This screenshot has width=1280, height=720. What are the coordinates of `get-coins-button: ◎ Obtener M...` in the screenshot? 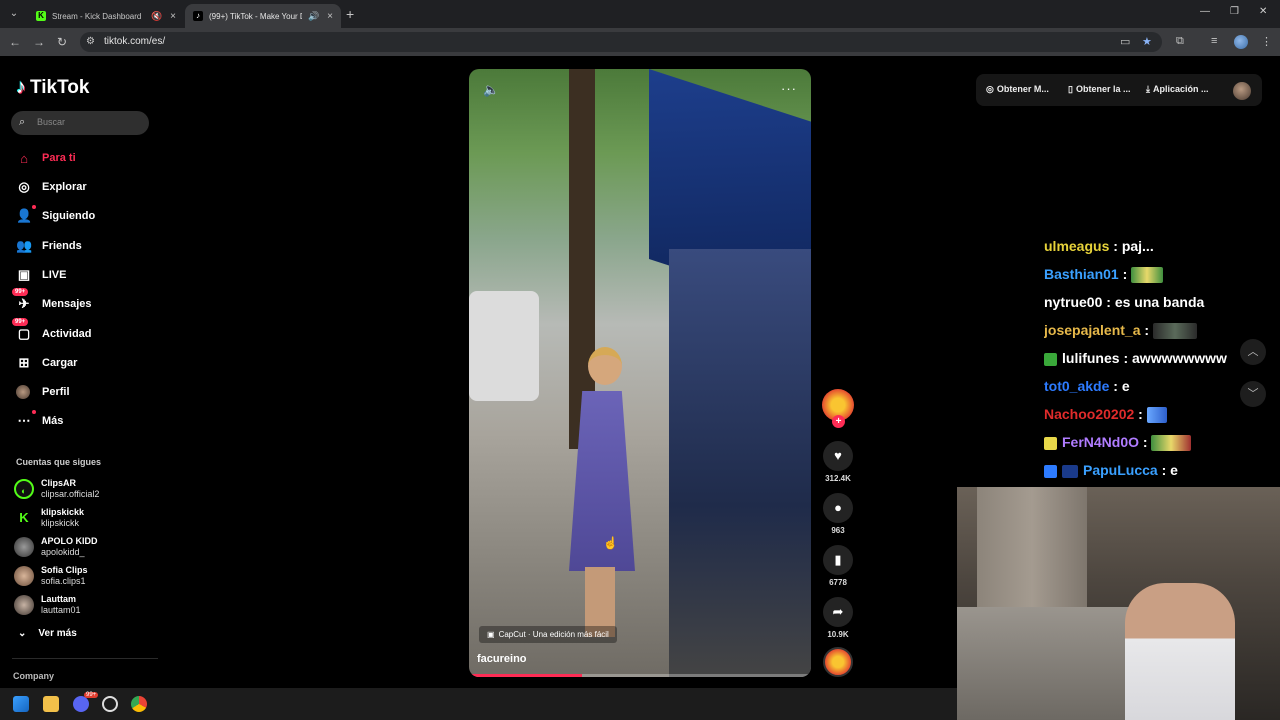 It's located at (1017, 89).